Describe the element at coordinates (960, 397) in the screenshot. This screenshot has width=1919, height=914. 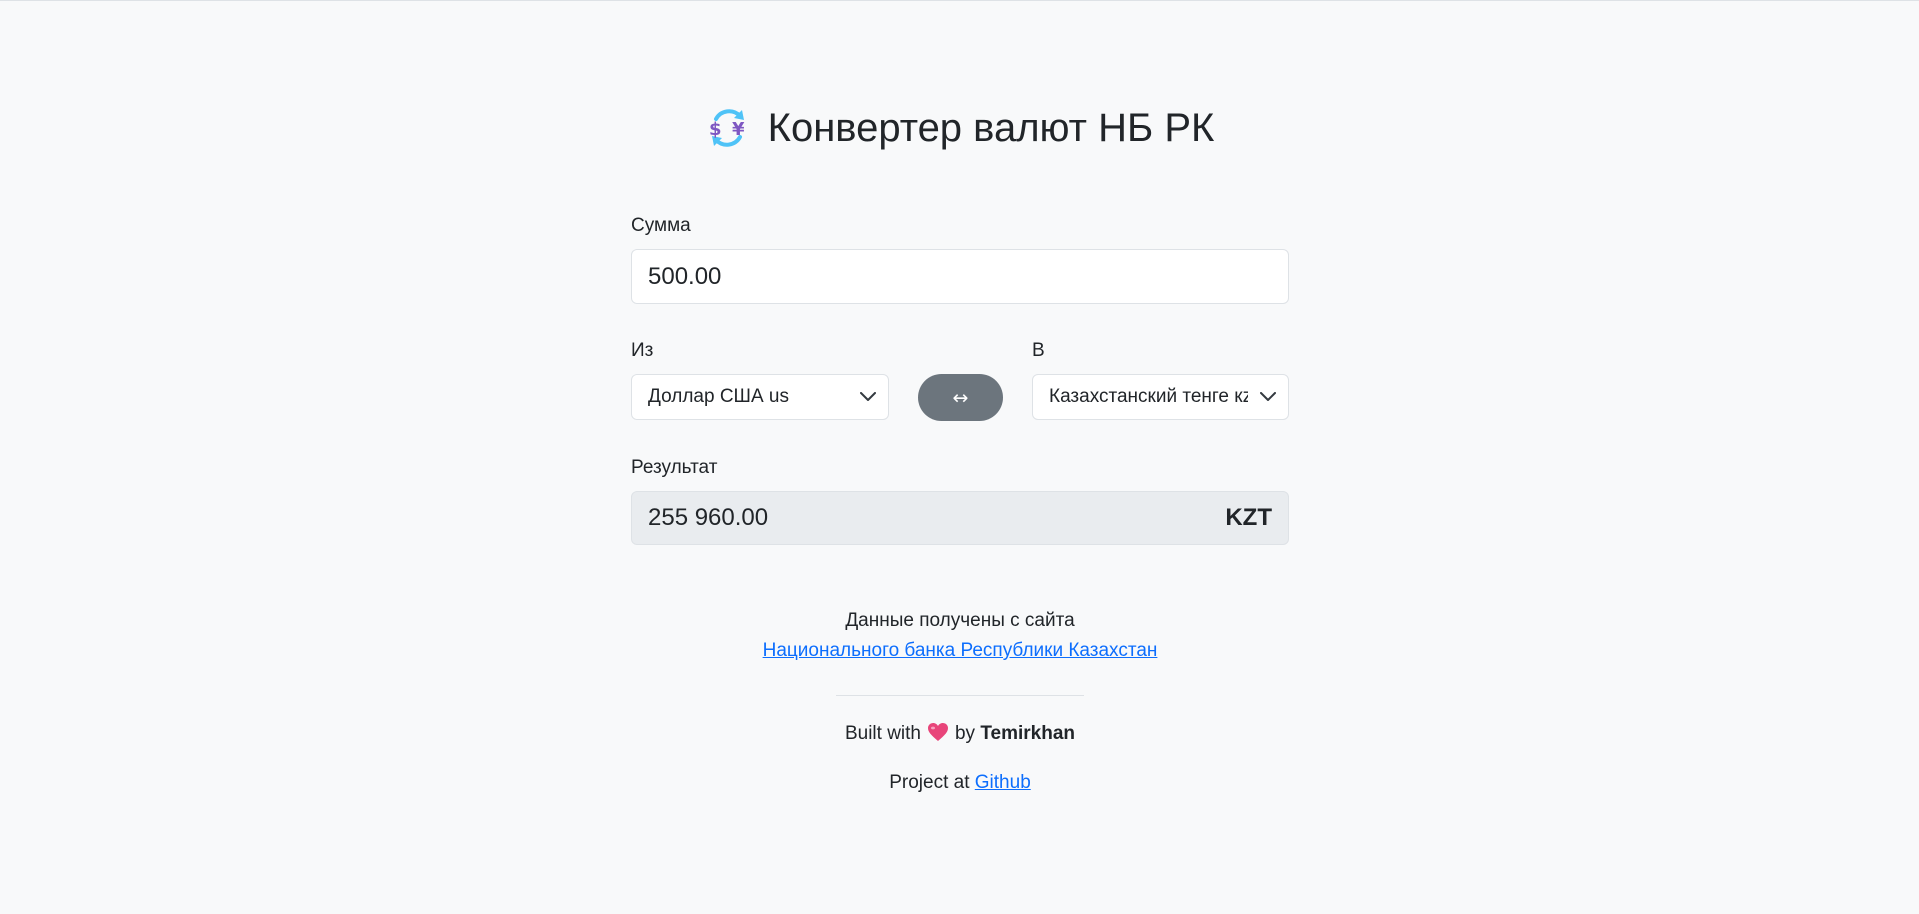
I see `swap-currencies-button: ↔` at that location.